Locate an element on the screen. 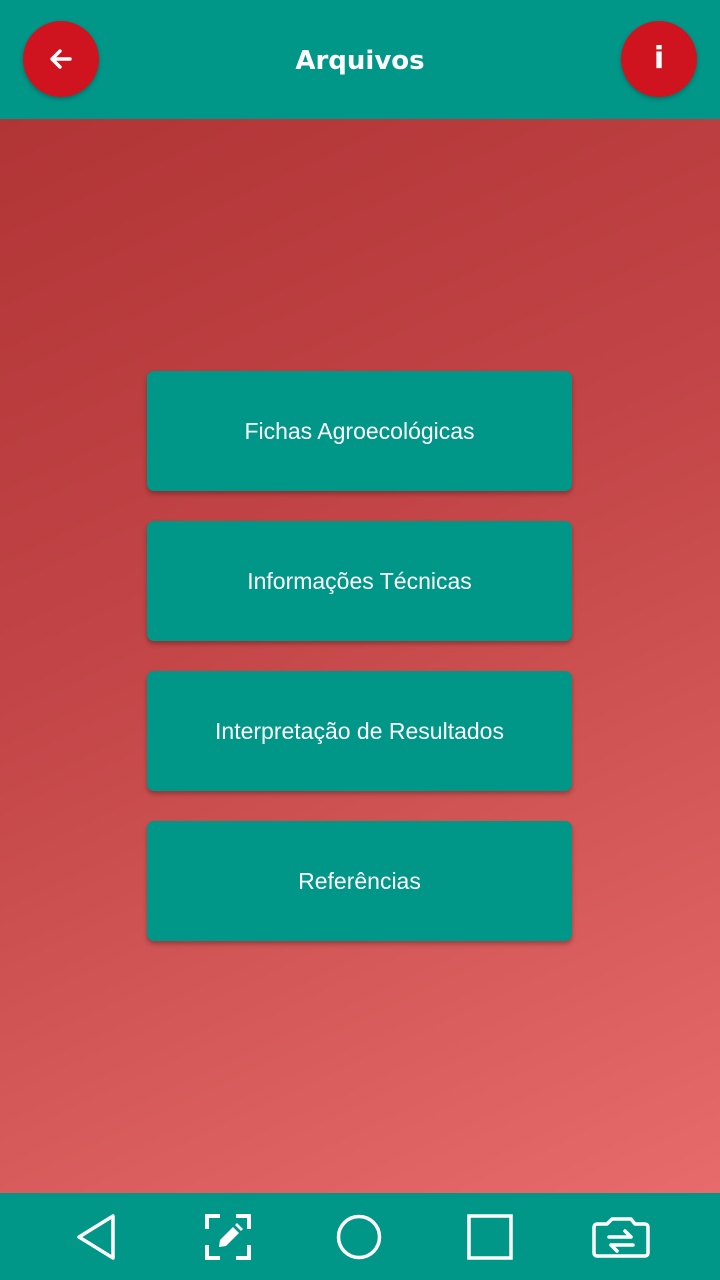 This screenshot has width=720, height=1280. back-button is located at coordinates (61, 59).